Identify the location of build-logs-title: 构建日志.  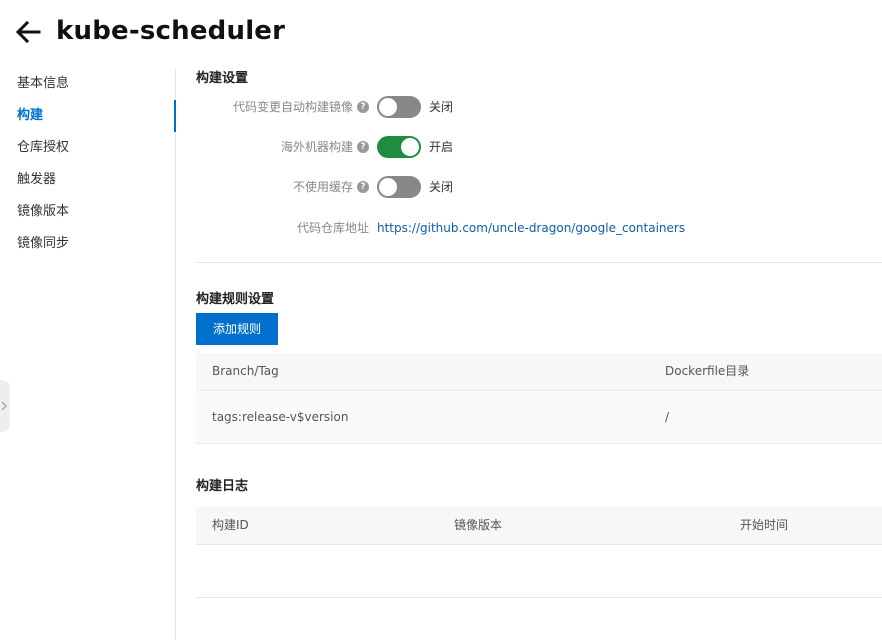
(222, 486).